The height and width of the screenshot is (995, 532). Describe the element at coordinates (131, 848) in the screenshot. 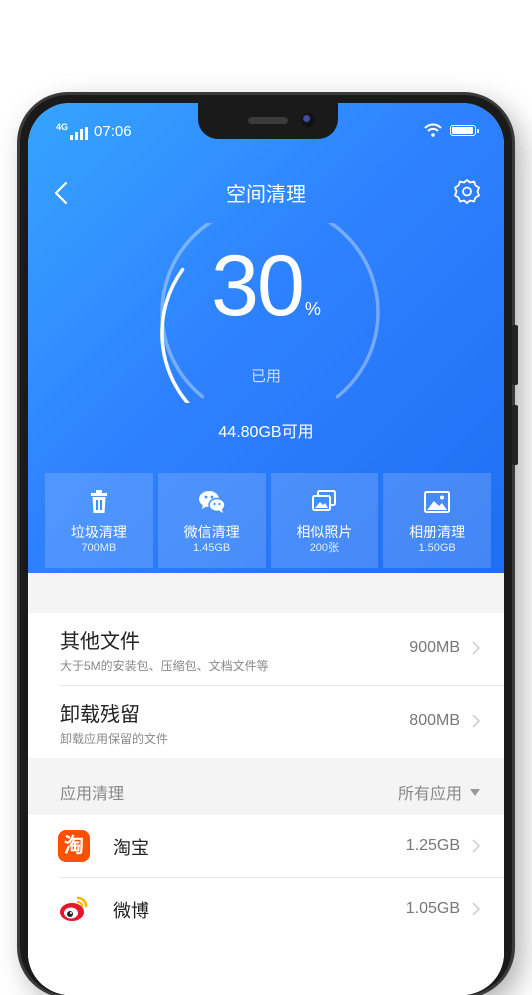

I see `app-name: 淘宝` at that location.